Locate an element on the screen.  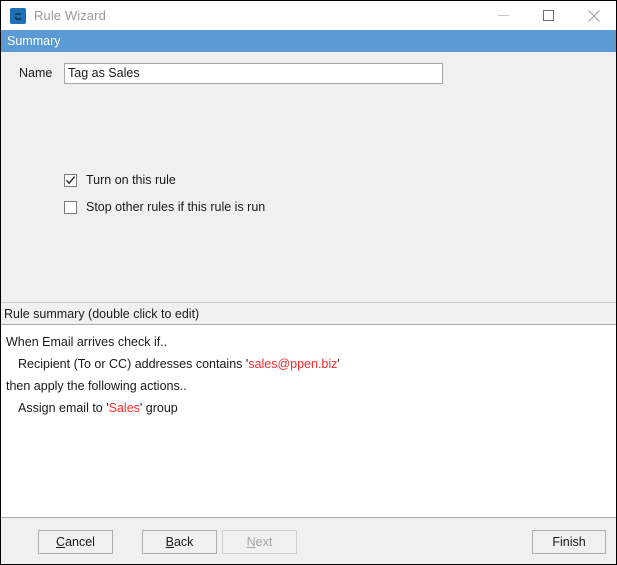
footer: Cancel Back Next Finish is located at coordinates (308, 541).